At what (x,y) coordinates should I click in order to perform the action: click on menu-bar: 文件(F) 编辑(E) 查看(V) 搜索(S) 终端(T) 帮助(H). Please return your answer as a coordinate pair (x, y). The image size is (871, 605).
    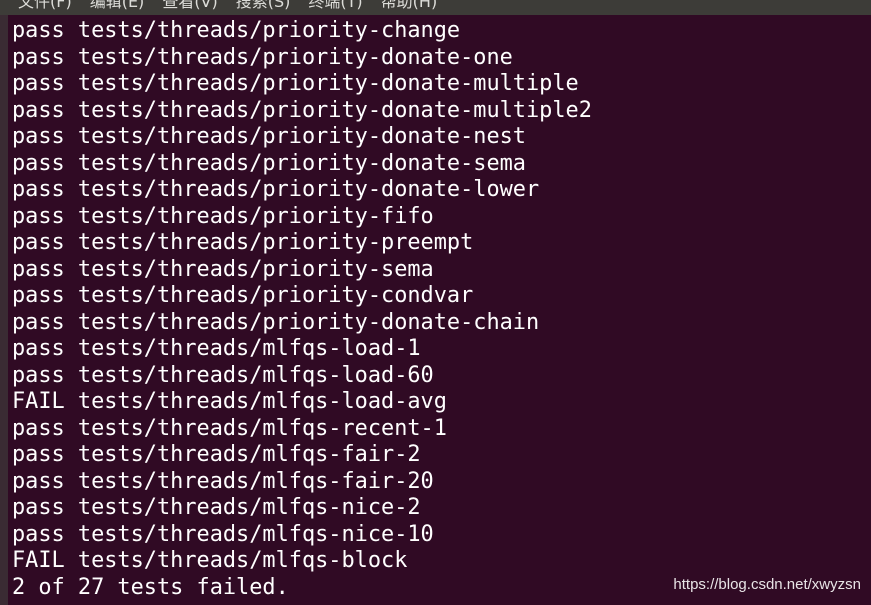
    Looking at the image, I should click on (435, 7).